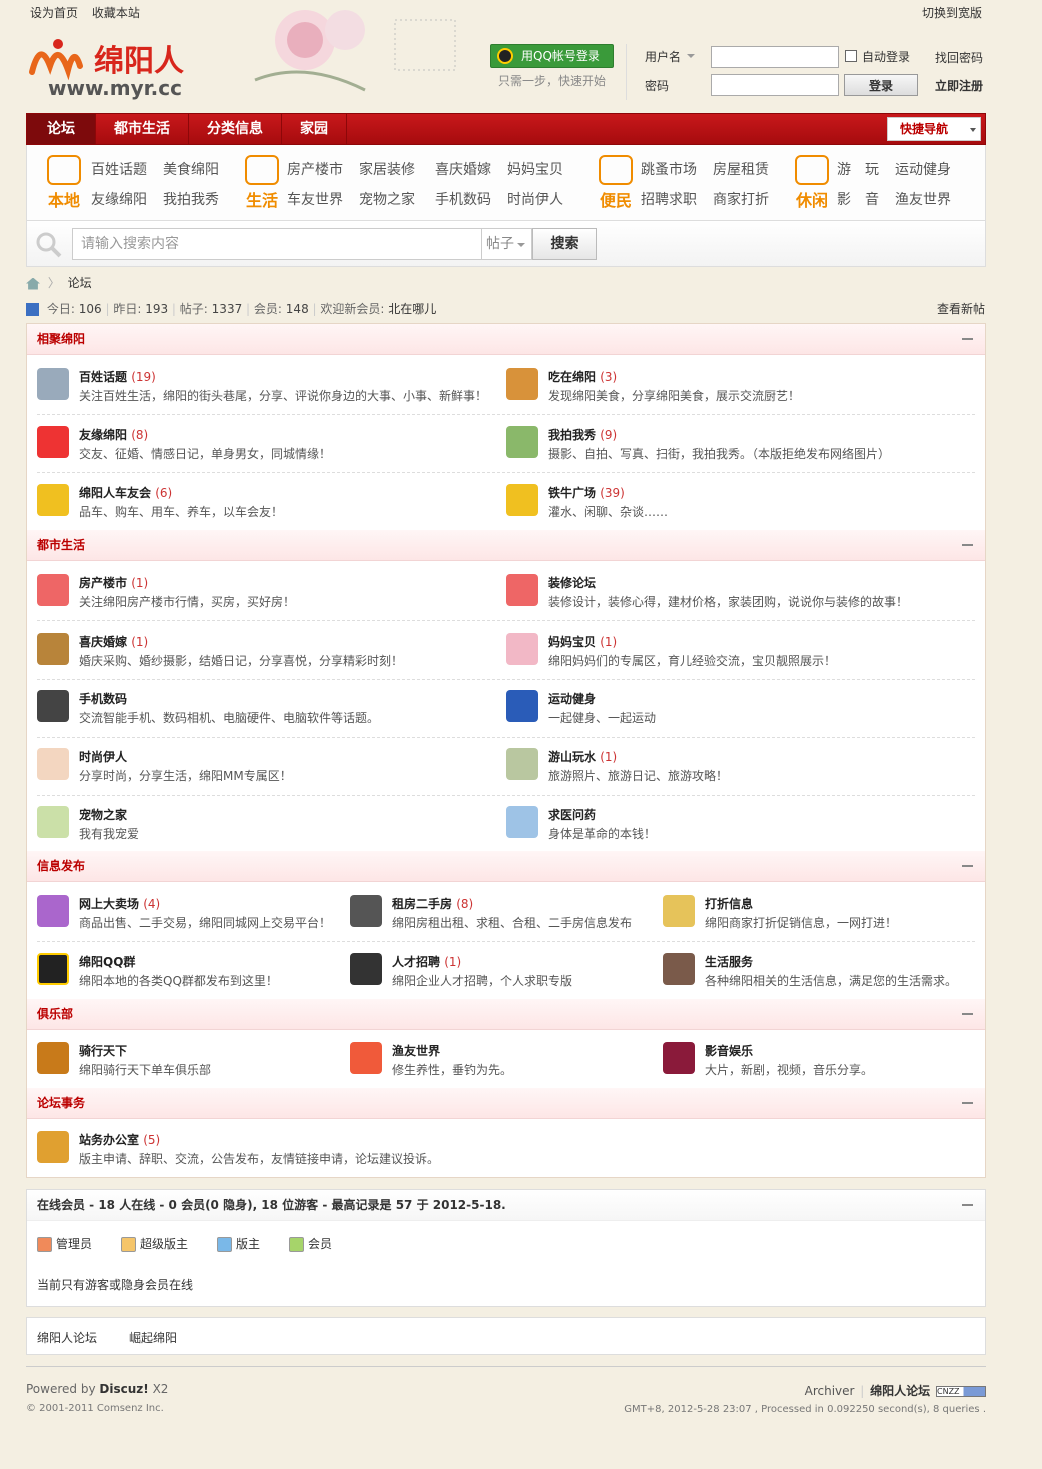  Describe the element at coordinates (277, 244) in the screenshot. I see `search-input: 请输入搜索内容` at that location.